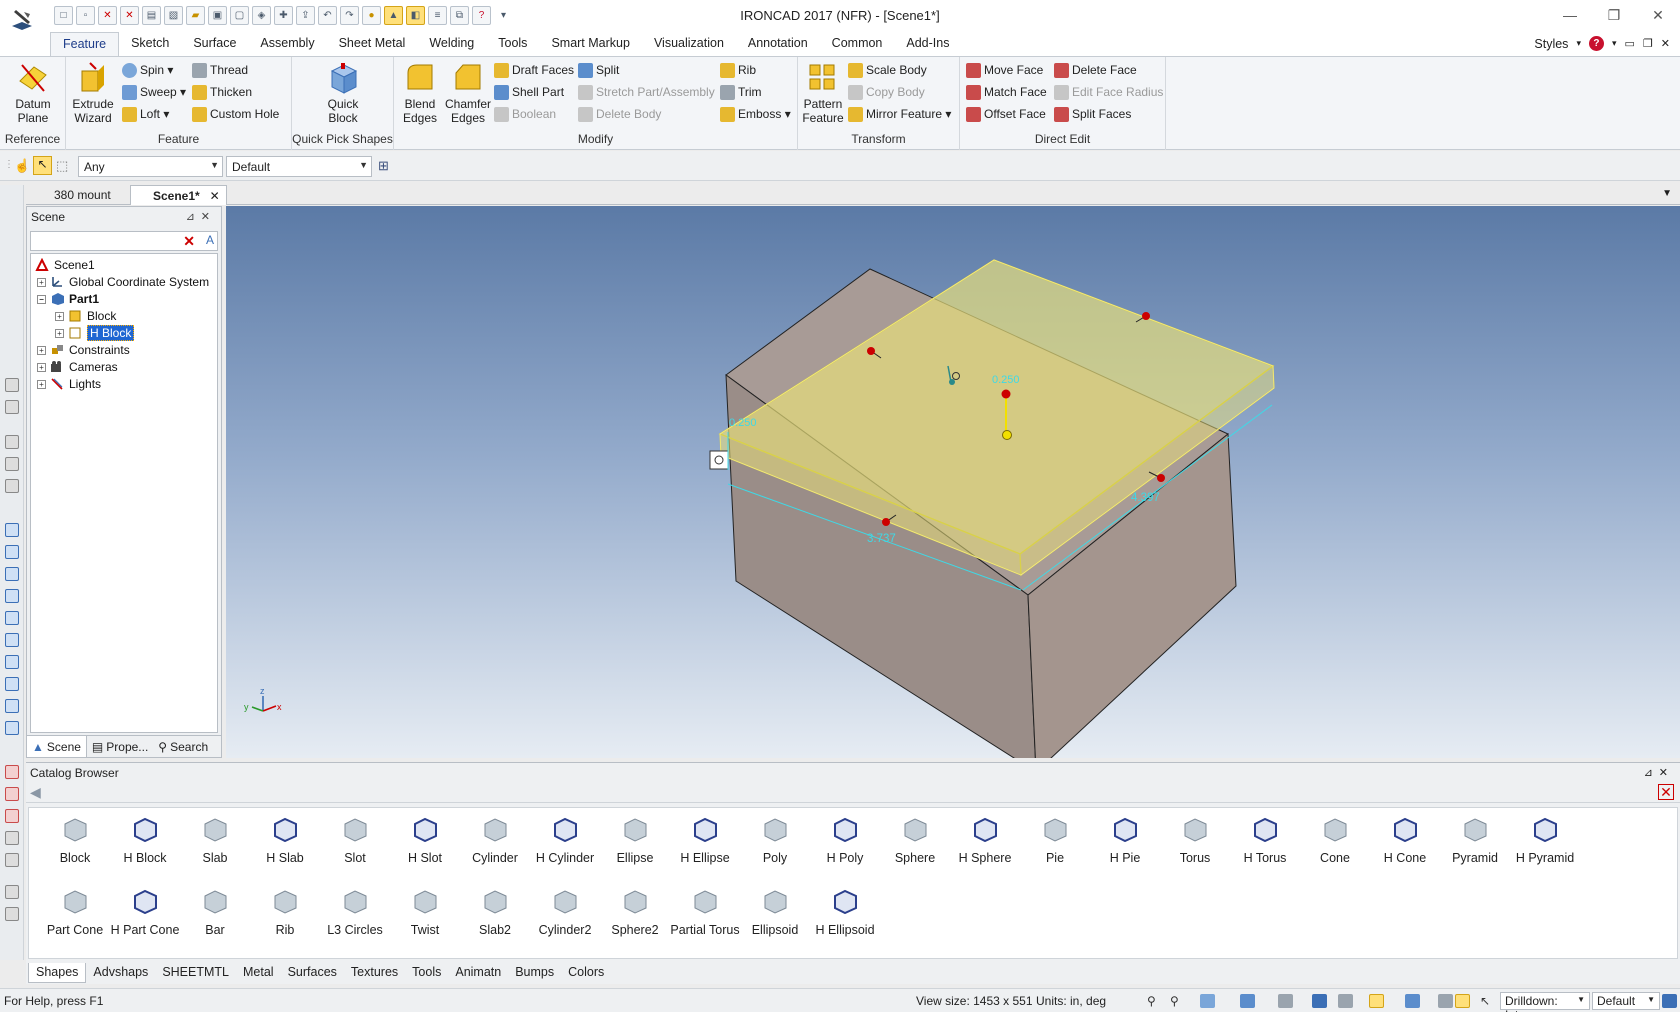 The image size is (1680, 1012). I want to click on dim-label-width: 3.737, so click(881, 539).